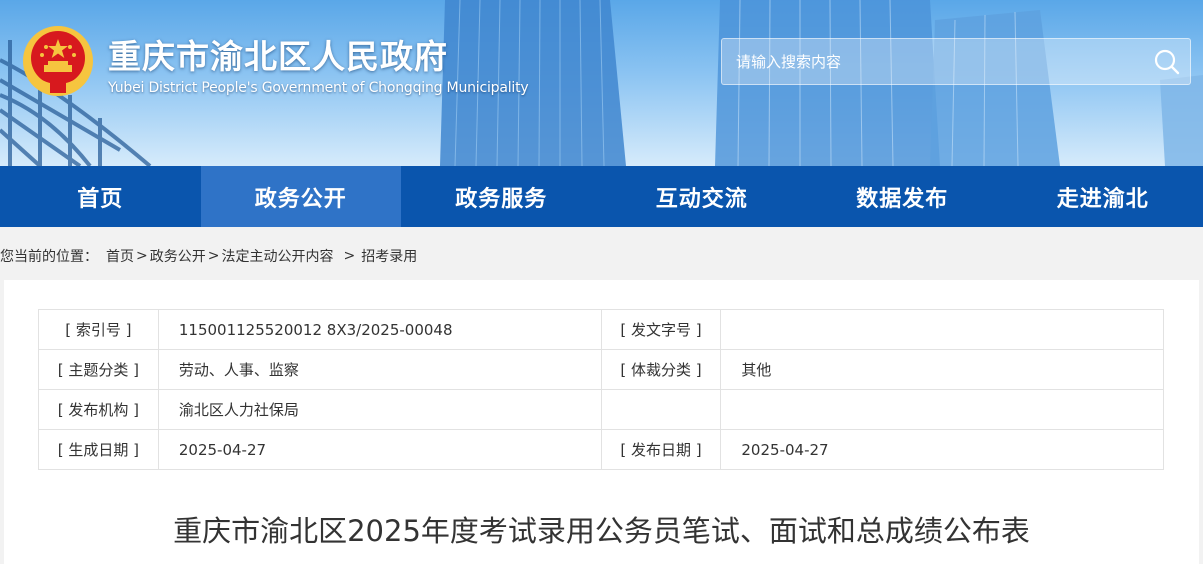  Describe the element at coordinates (389, 256) in the screenshot. I see `breadcrumb-recruitment: 招考录用` at that location.